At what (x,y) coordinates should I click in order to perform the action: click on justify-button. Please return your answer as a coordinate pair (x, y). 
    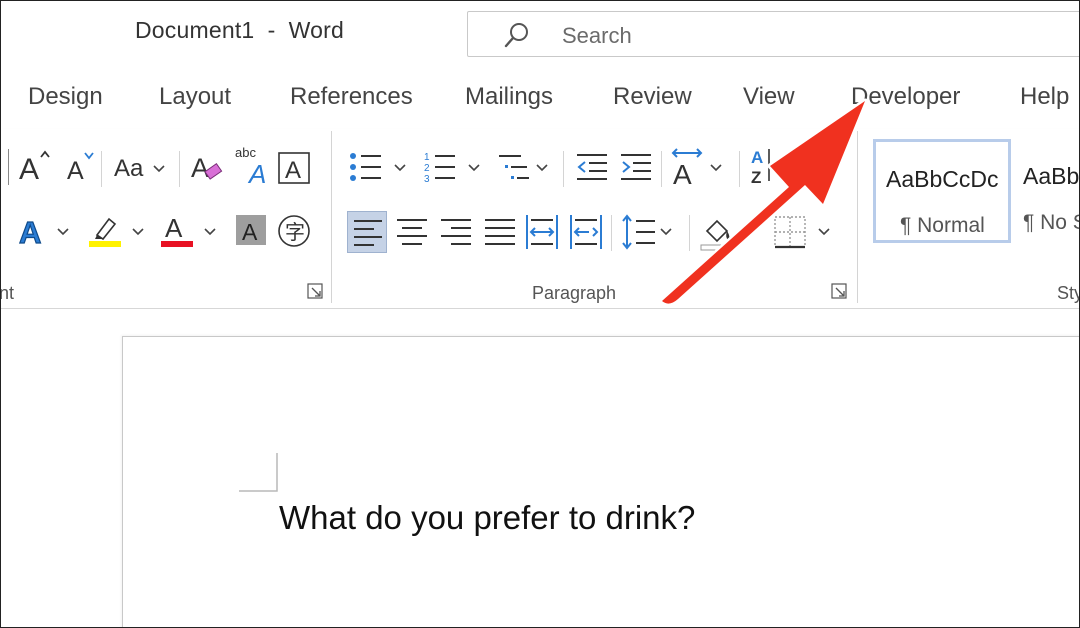
    Looking at the image, I should click on (500, 232).